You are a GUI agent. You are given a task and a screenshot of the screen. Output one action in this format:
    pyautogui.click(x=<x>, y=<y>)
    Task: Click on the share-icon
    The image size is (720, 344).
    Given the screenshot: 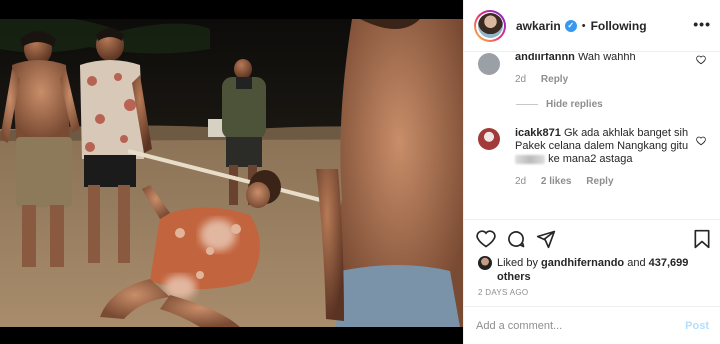 What is the action you would take?
    pyautogui.click(x=546, y=239)
    